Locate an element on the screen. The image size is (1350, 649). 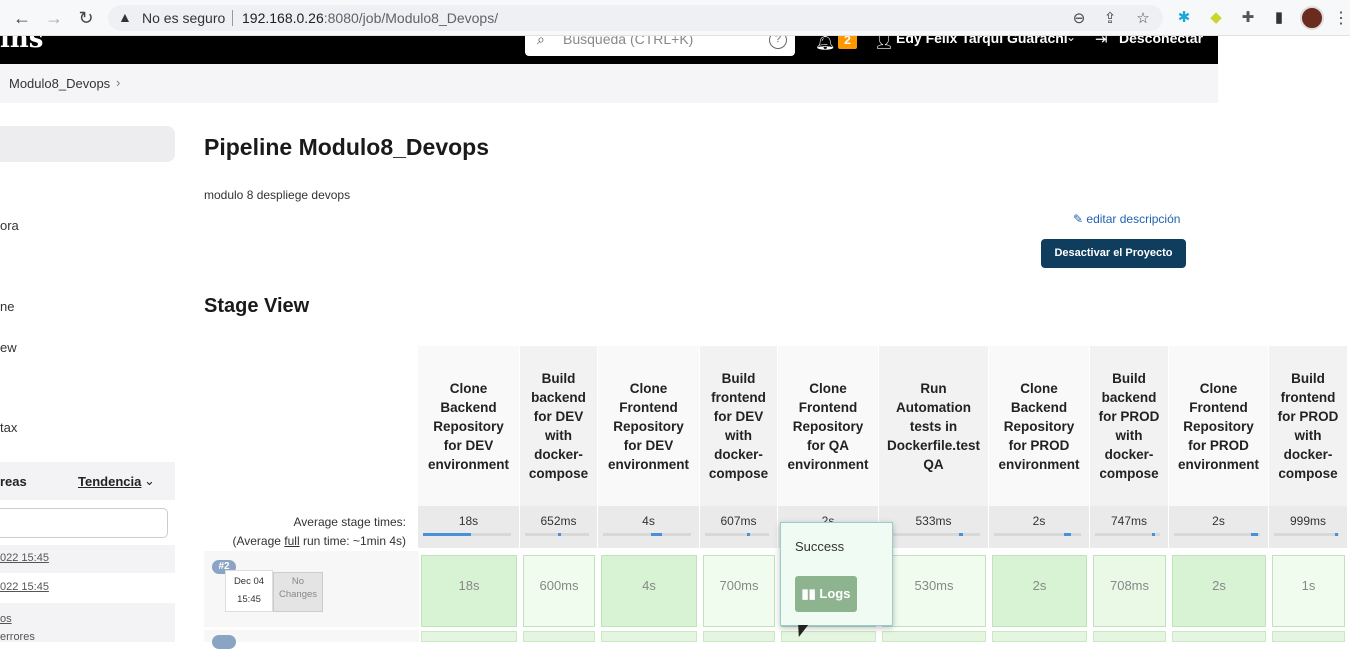
no-changes-badge: No Changes is located at coordinates (298, 592).